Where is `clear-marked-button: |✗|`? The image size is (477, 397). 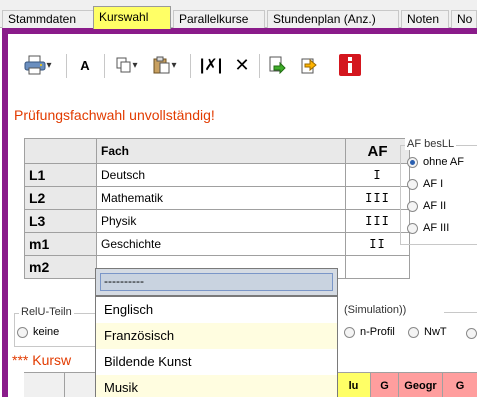 clear-marked-button: |✗| is located at coordinates (211, 65).